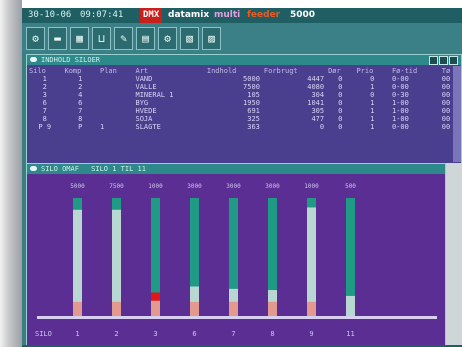  I want to click on table-cell-art: SLAGTE, so click(148, 127).